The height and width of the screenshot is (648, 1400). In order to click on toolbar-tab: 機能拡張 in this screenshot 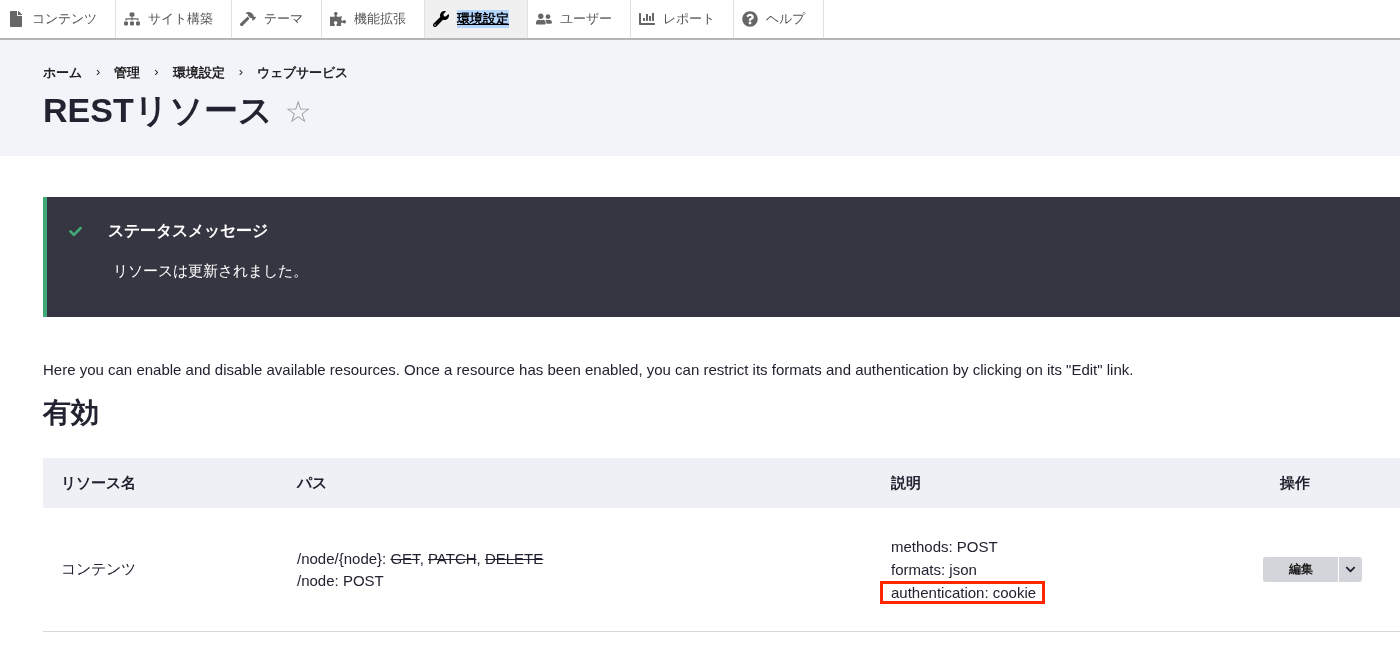, I will do `click(373, 19)`.